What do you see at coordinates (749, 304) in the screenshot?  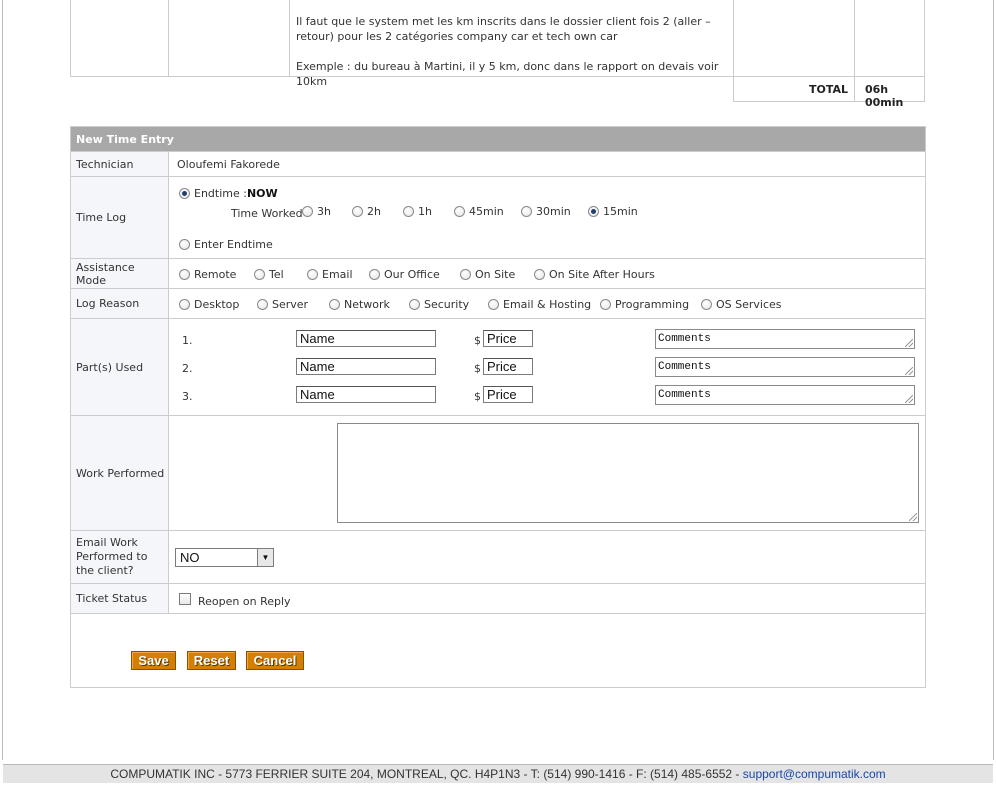 I see `radio-label: OS Services` at bounding box center [749, 304].